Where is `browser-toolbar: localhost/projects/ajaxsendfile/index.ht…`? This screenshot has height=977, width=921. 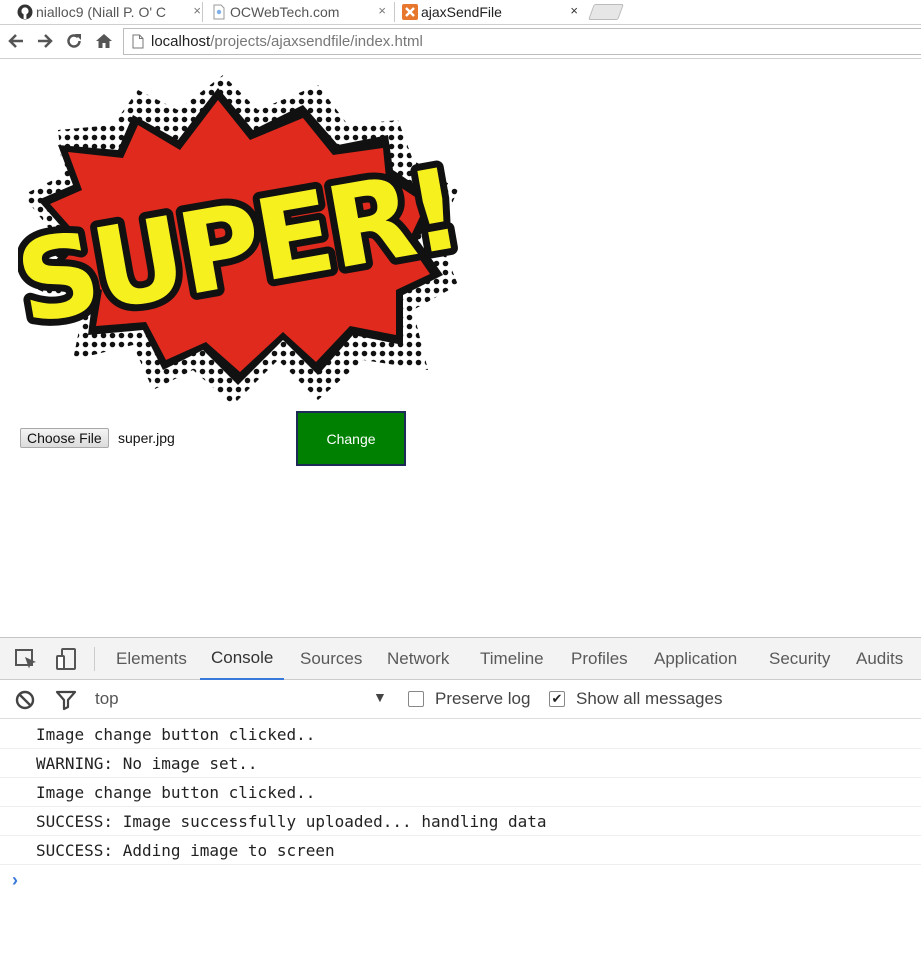 browser-toolbar: localhost/projects/ajaxsendfile/index.ht… is located at coordinates (460, 41).